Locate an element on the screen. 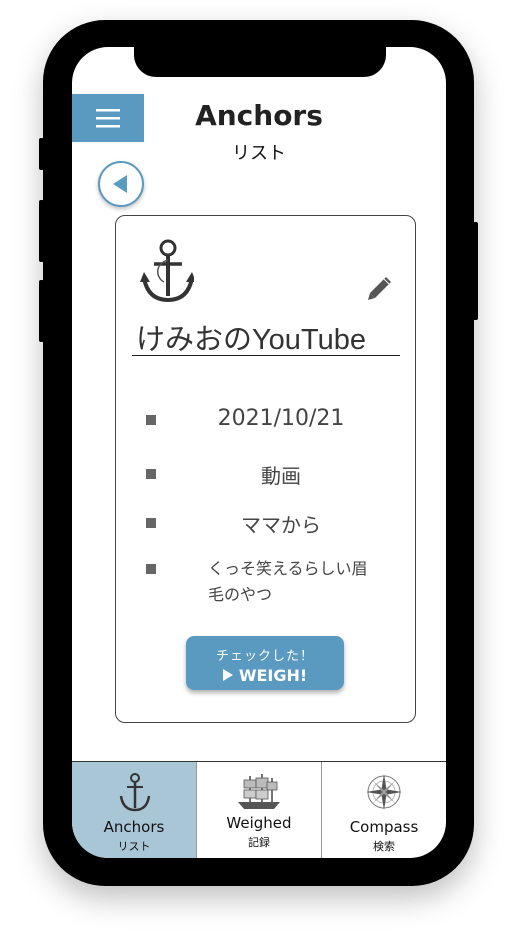 The height and width of the screenshot is (947, 517). detail-category: 動画 is located at coordinates (266, 475).